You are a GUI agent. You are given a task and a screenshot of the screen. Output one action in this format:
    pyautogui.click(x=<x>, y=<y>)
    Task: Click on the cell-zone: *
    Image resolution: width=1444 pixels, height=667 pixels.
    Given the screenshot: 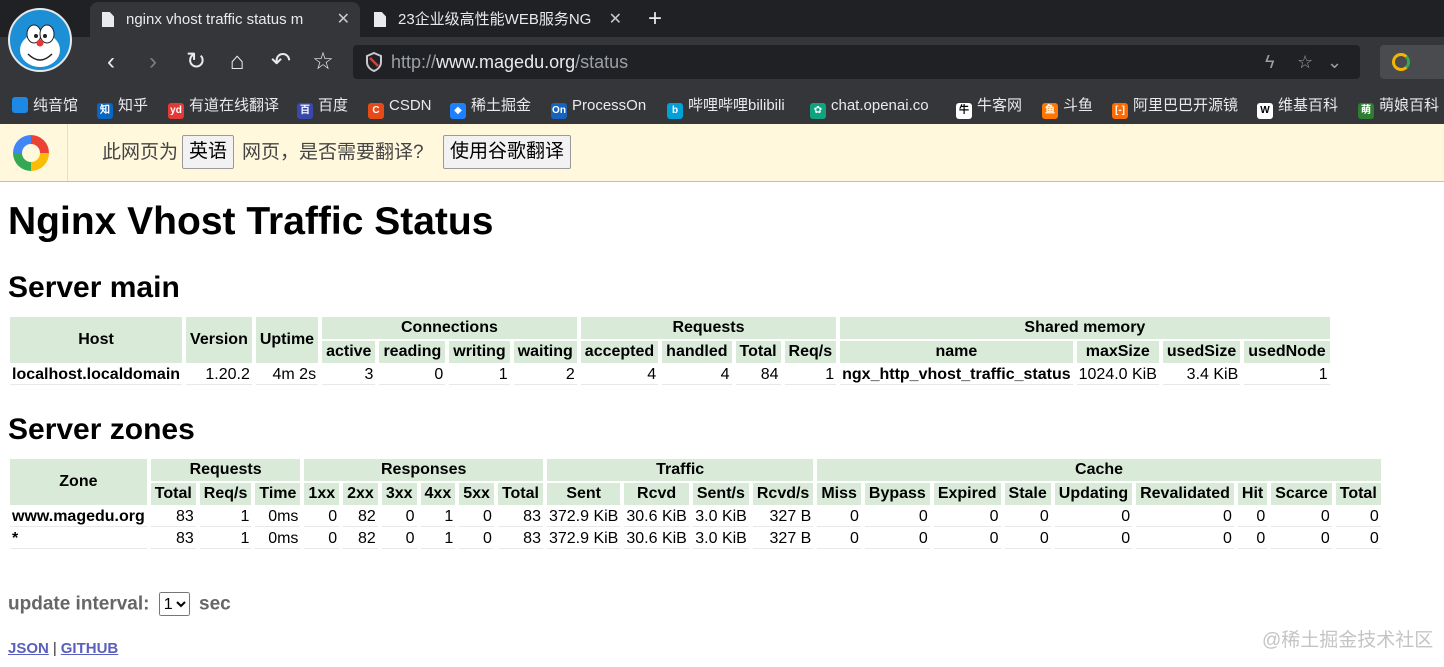 What is the action you would take?
    pyautogui.click(x=78, y=539)
    